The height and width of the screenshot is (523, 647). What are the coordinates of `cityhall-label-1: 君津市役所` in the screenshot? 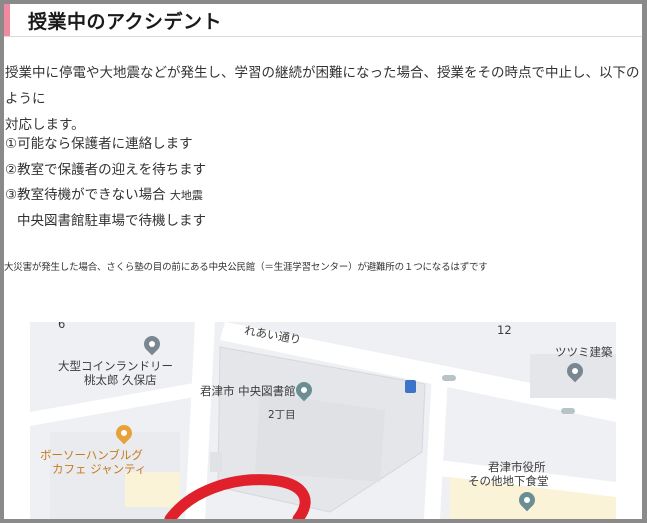 It's located at (517, 467).